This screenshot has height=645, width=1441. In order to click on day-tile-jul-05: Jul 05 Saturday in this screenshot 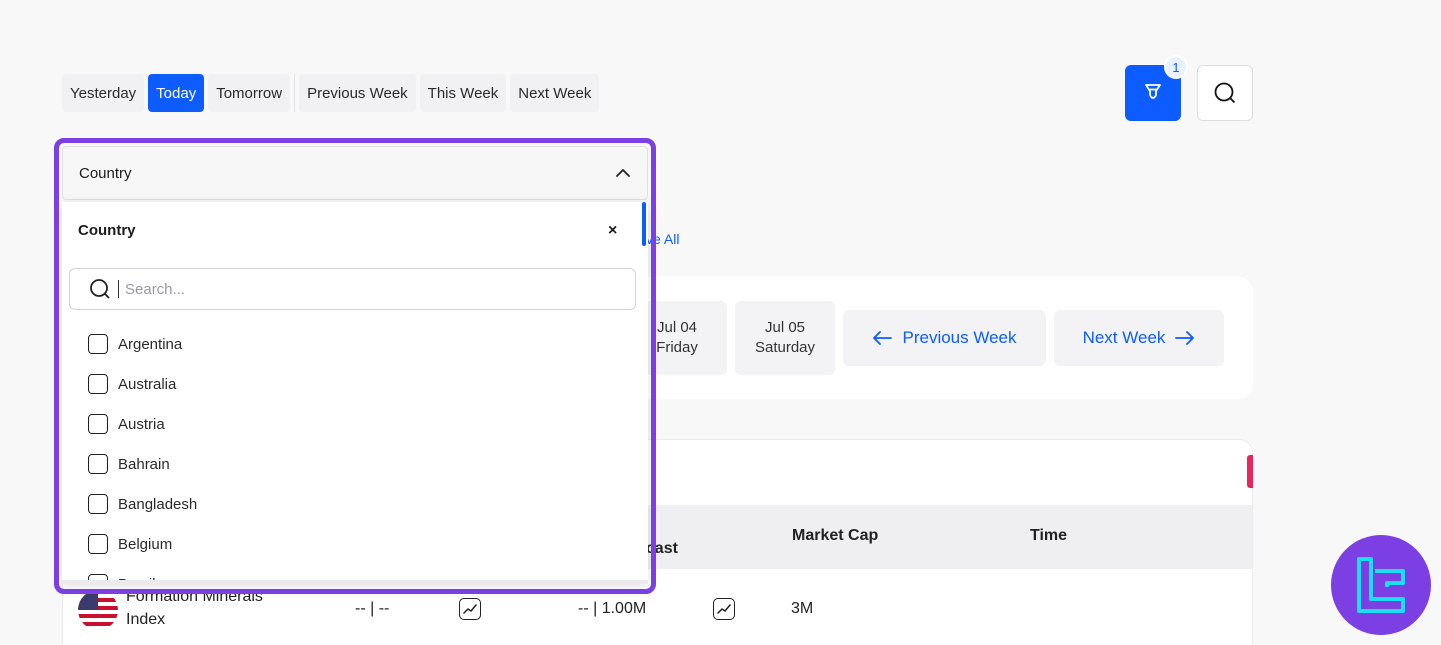, I will do `click(785, 338)`.